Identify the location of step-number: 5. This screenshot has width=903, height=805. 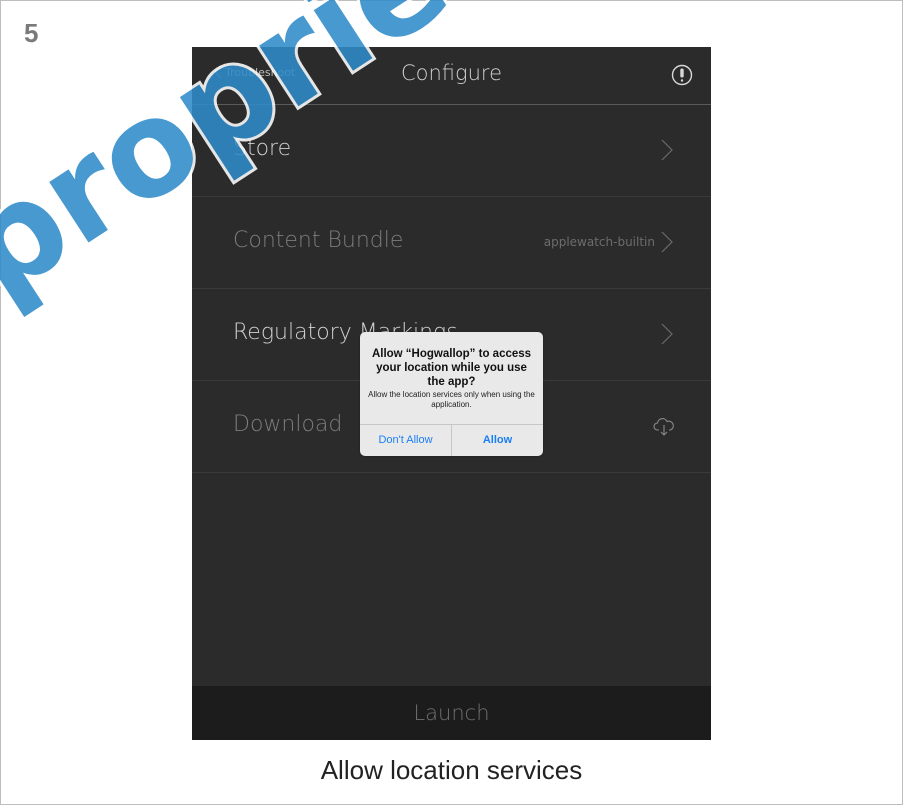
(31, 33).